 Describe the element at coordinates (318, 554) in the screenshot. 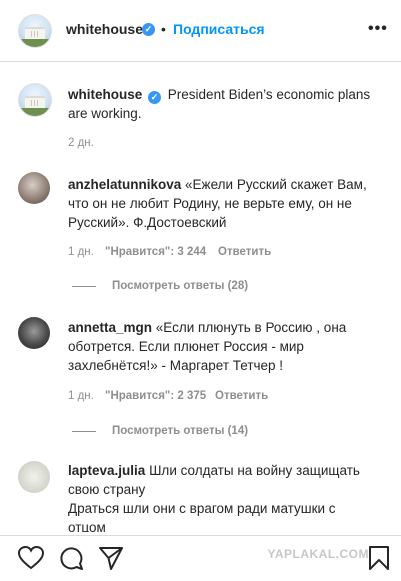

I see `watermark: YAPLAKAL.COM` at that location.